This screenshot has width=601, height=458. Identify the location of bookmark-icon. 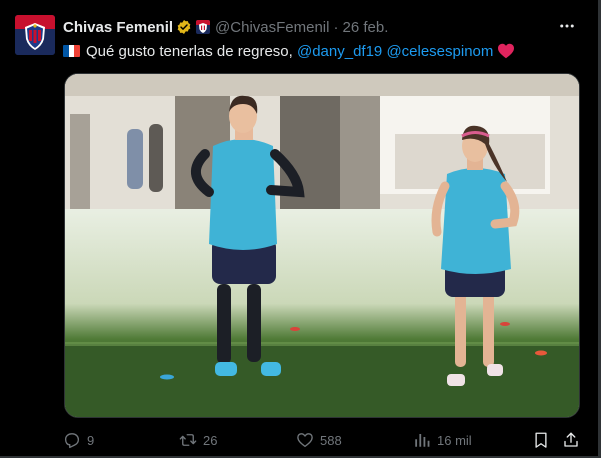
(541, 440).